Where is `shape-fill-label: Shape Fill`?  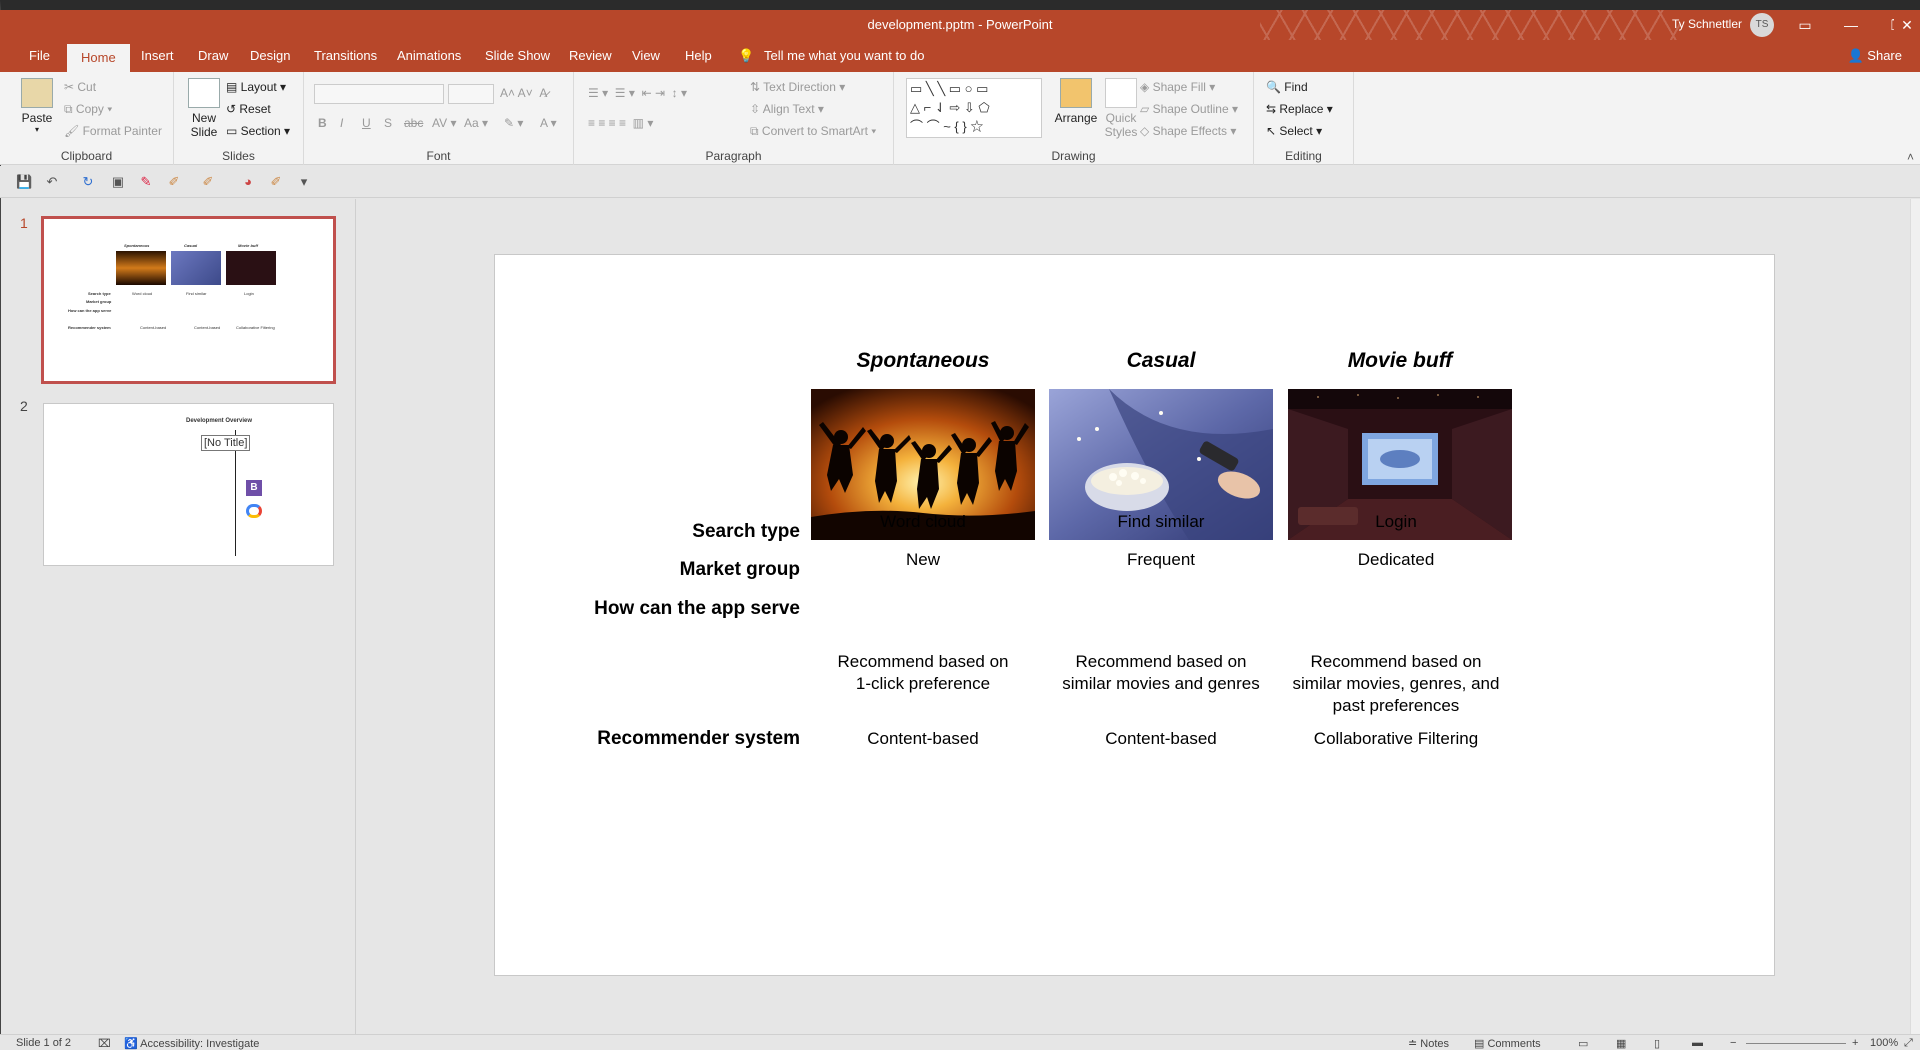
shape-fill-label: Shape Fill is located at coordinates (1179, 87).